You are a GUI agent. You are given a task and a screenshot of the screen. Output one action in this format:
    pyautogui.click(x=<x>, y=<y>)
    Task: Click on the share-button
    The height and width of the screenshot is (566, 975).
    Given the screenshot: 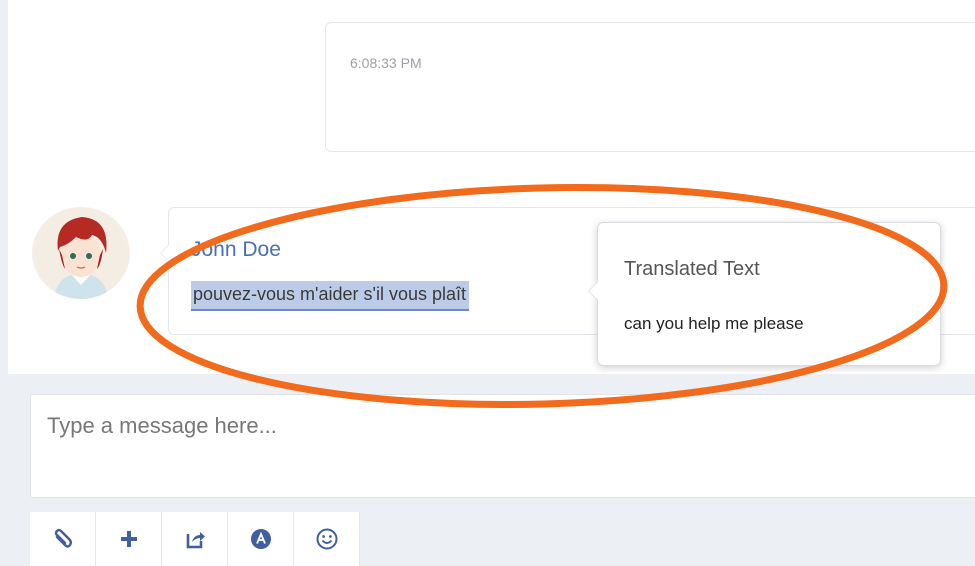 What is the action you would take?
    pyautogui.click(x=195, y=539)
    